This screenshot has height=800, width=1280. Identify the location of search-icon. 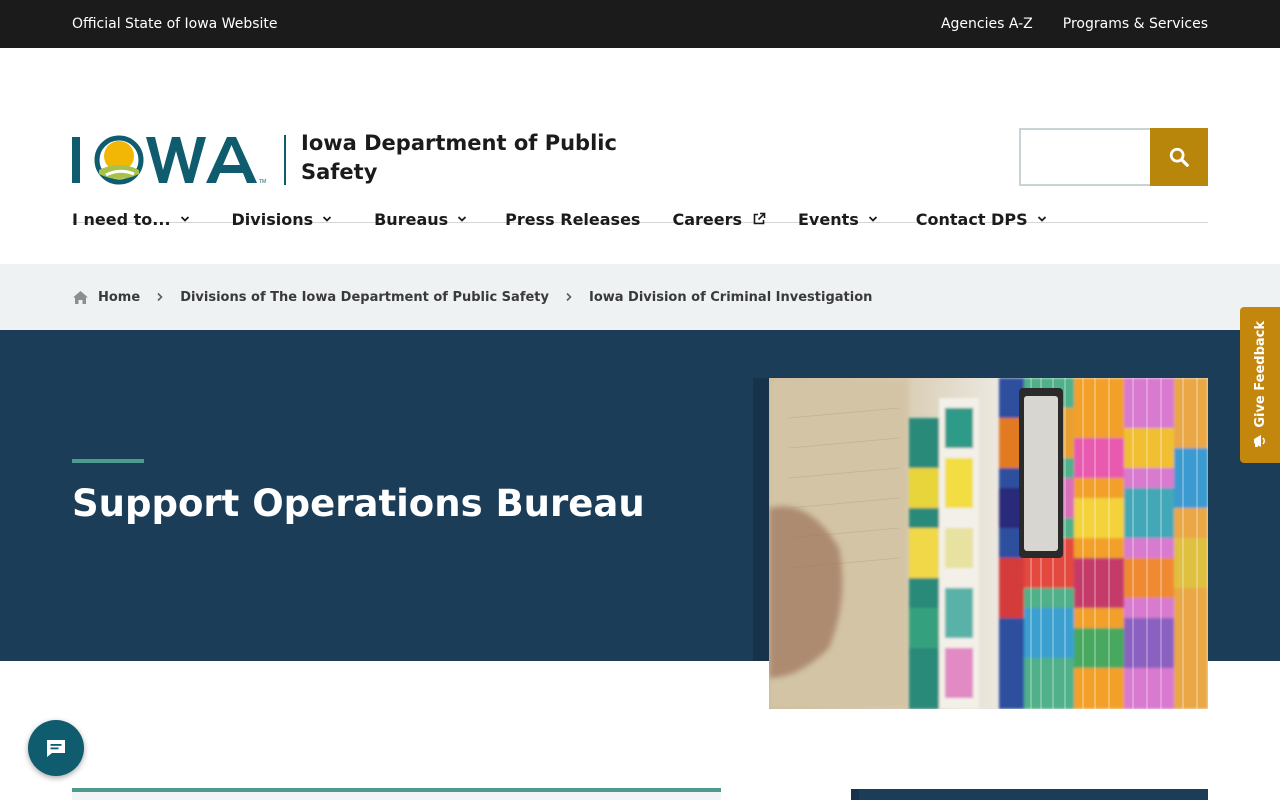
(1179, 157).